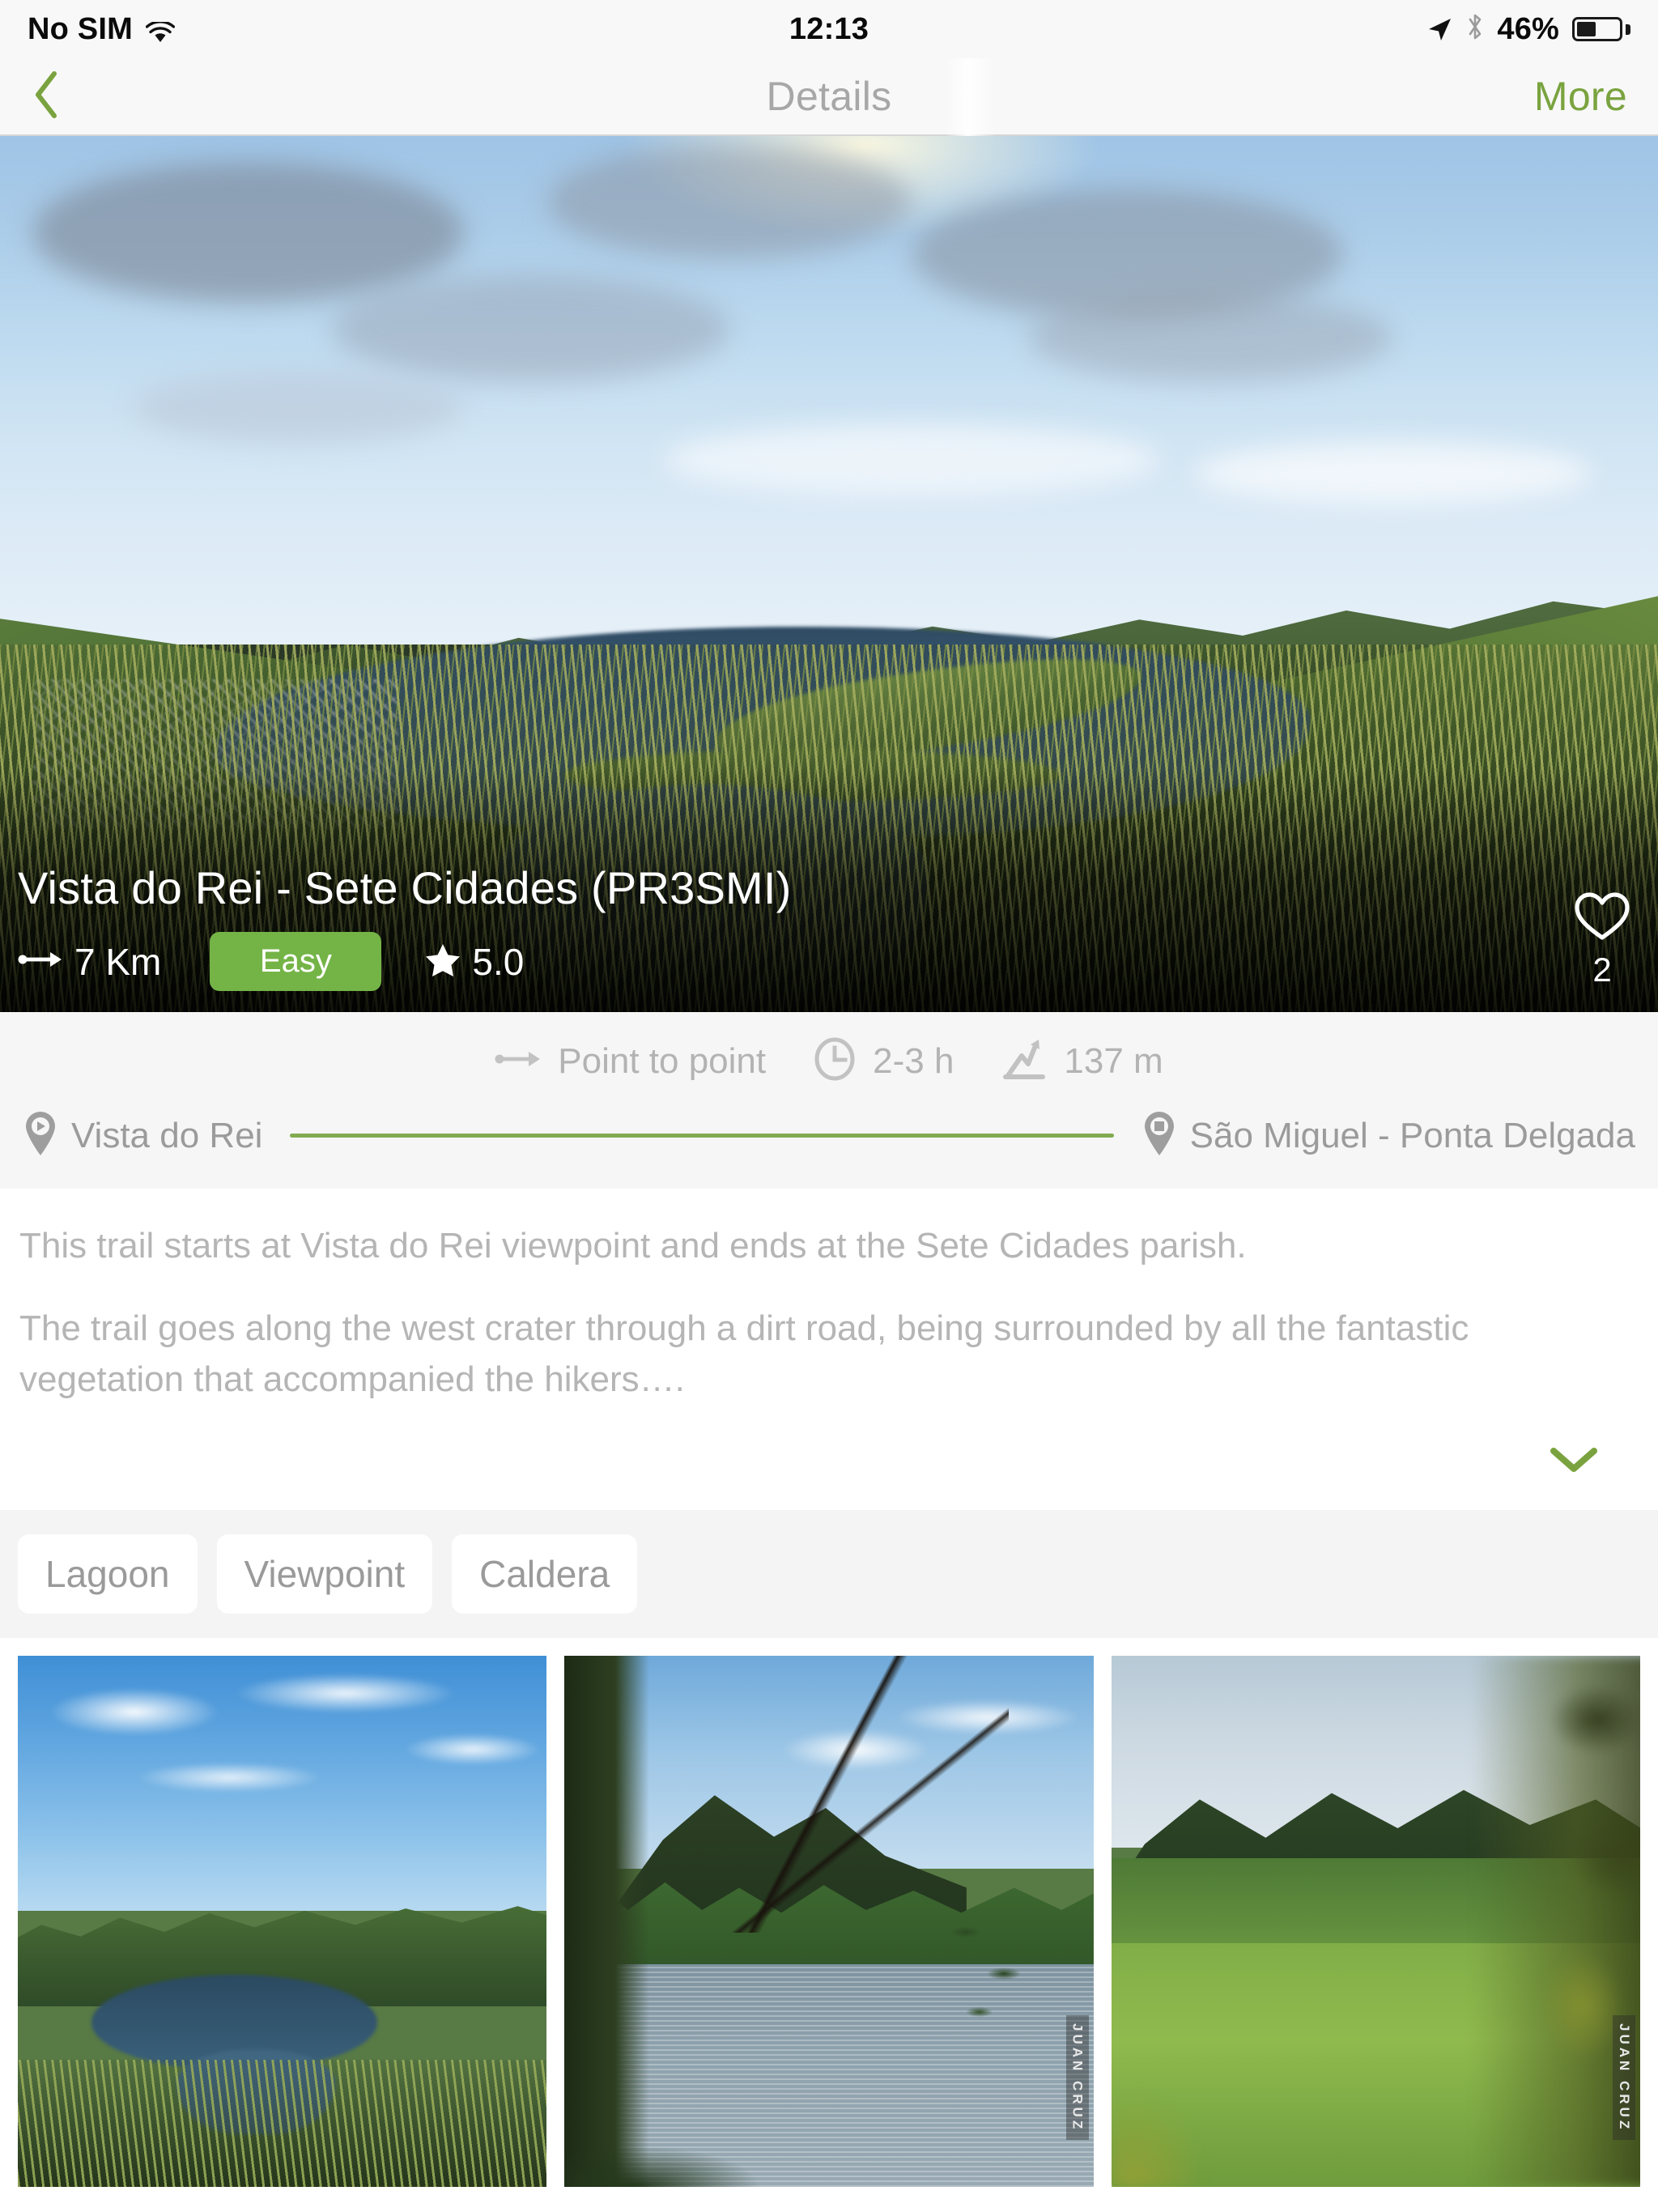 This screenshot has width=1658, height=2212. I want to click on trail-distance: 7 Km, so click(89, 962).